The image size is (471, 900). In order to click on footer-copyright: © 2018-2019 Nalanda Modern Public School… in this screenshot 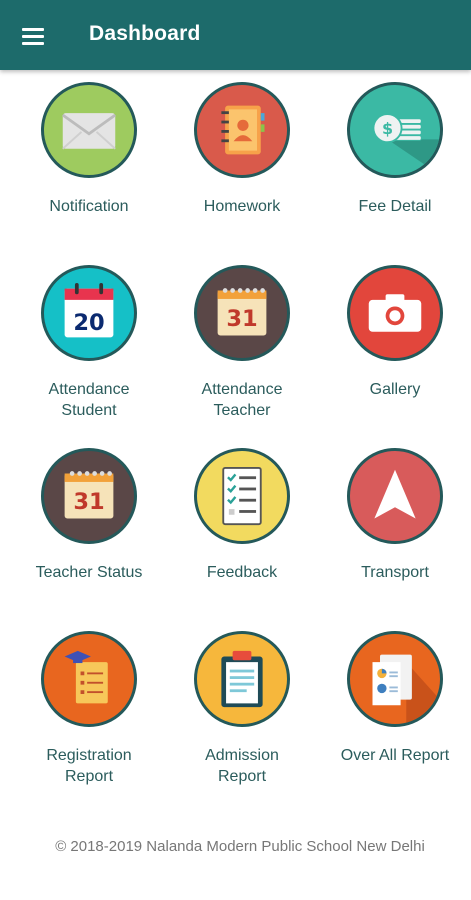, I will do `click(240, 846)`.